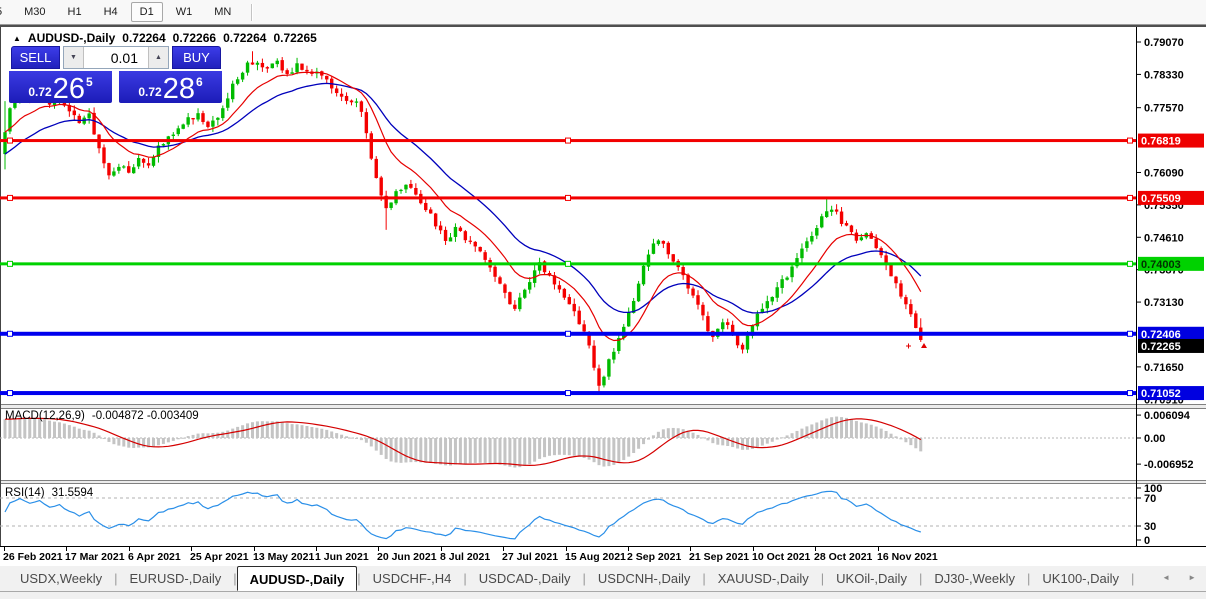 This screenshot has width=1206, height=599. What do you see at coordinates (595, 557) in the screenshot?
I see `date-label: 15 Aug 2021` at bounding box center [595, 557].